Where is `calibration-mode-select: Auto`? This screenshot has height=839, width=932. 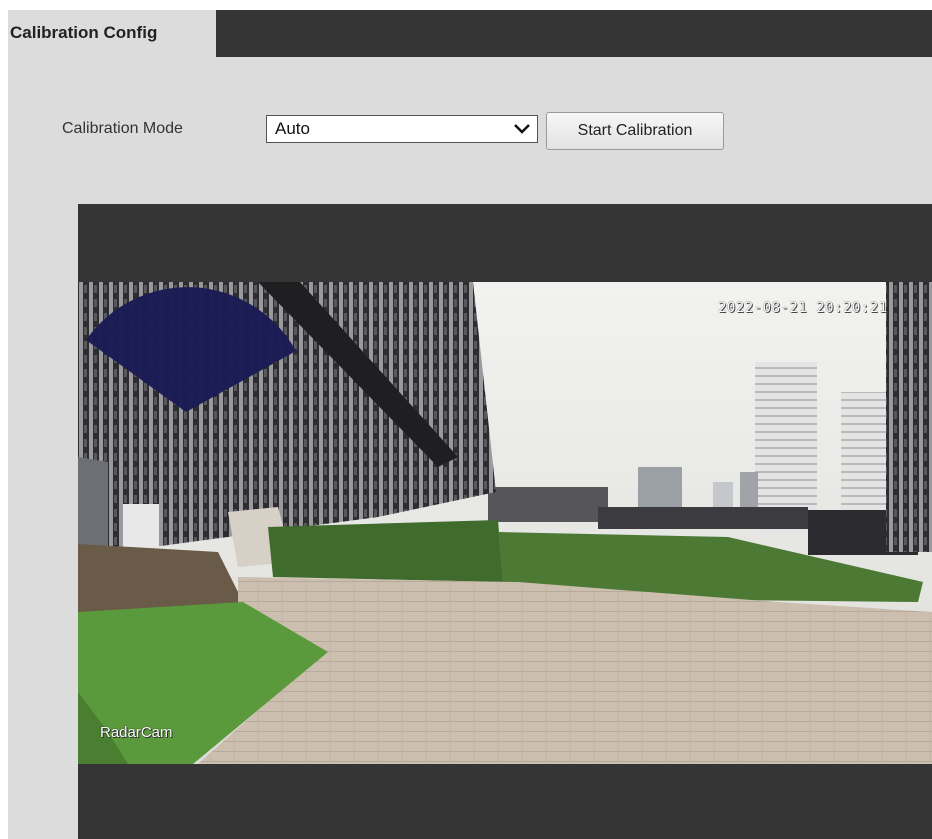 calibration-mode-select: Auto is located at coordinates (402, 129).